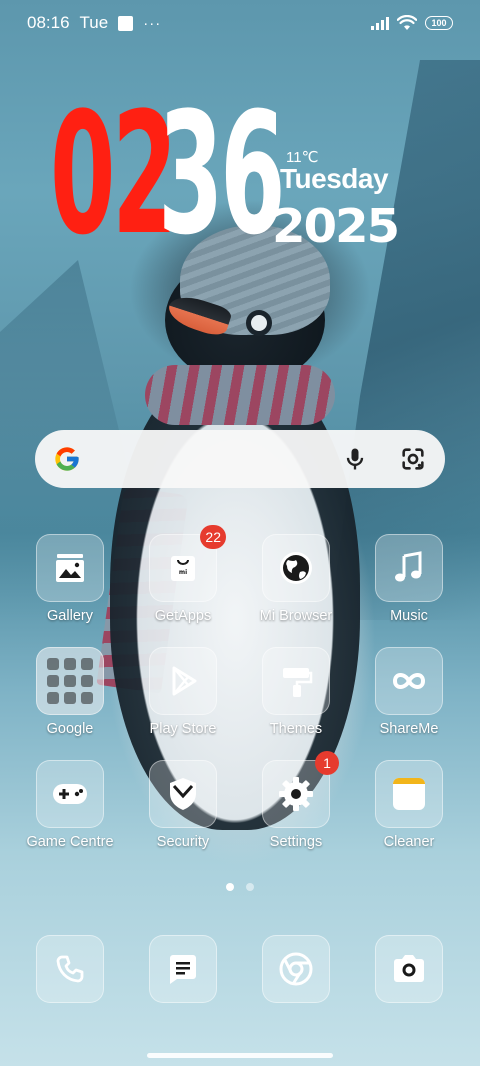 Image resolution: width=480 pixels, height=1066 pixels. What do you see at coordinates (380, 23) in the screenshot?
I see `signal-icon` at bounding box center [380, 23].